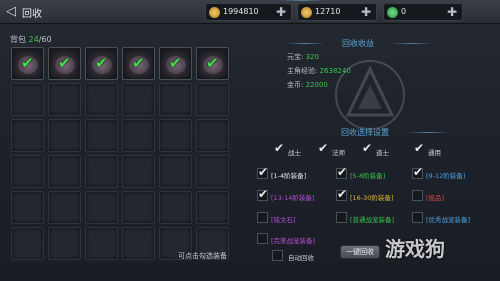 This screenshot has height=281, width=500. I want to click on select-hint: 可点击勾选装备, so click(202, 256).